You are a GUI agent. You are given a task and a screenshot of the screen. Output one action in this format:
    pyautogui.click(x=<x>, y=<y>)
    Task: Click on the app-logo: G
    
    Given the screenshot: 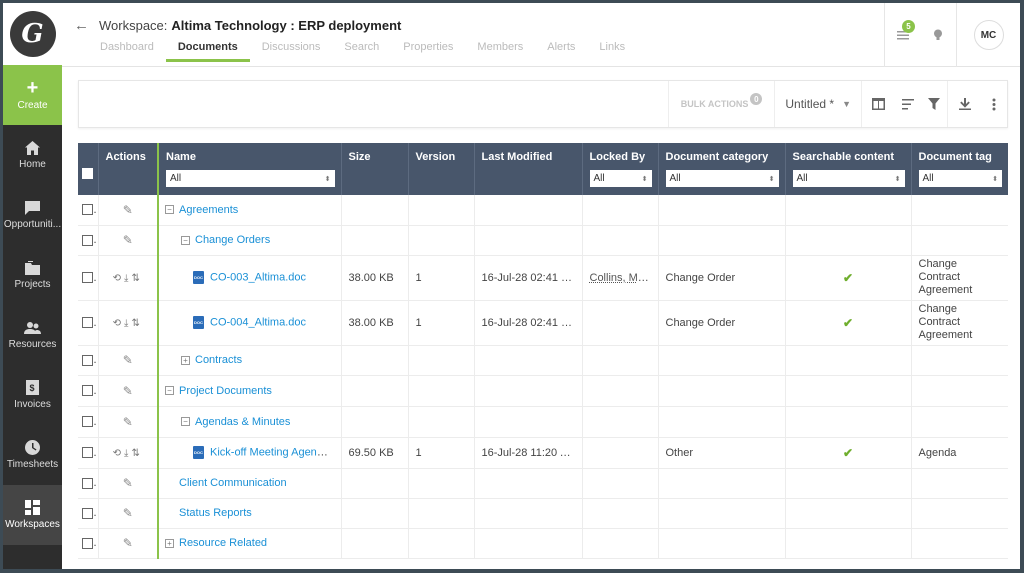 What is the action you would take?
    pyautogui.click(x=32, y=34)
    